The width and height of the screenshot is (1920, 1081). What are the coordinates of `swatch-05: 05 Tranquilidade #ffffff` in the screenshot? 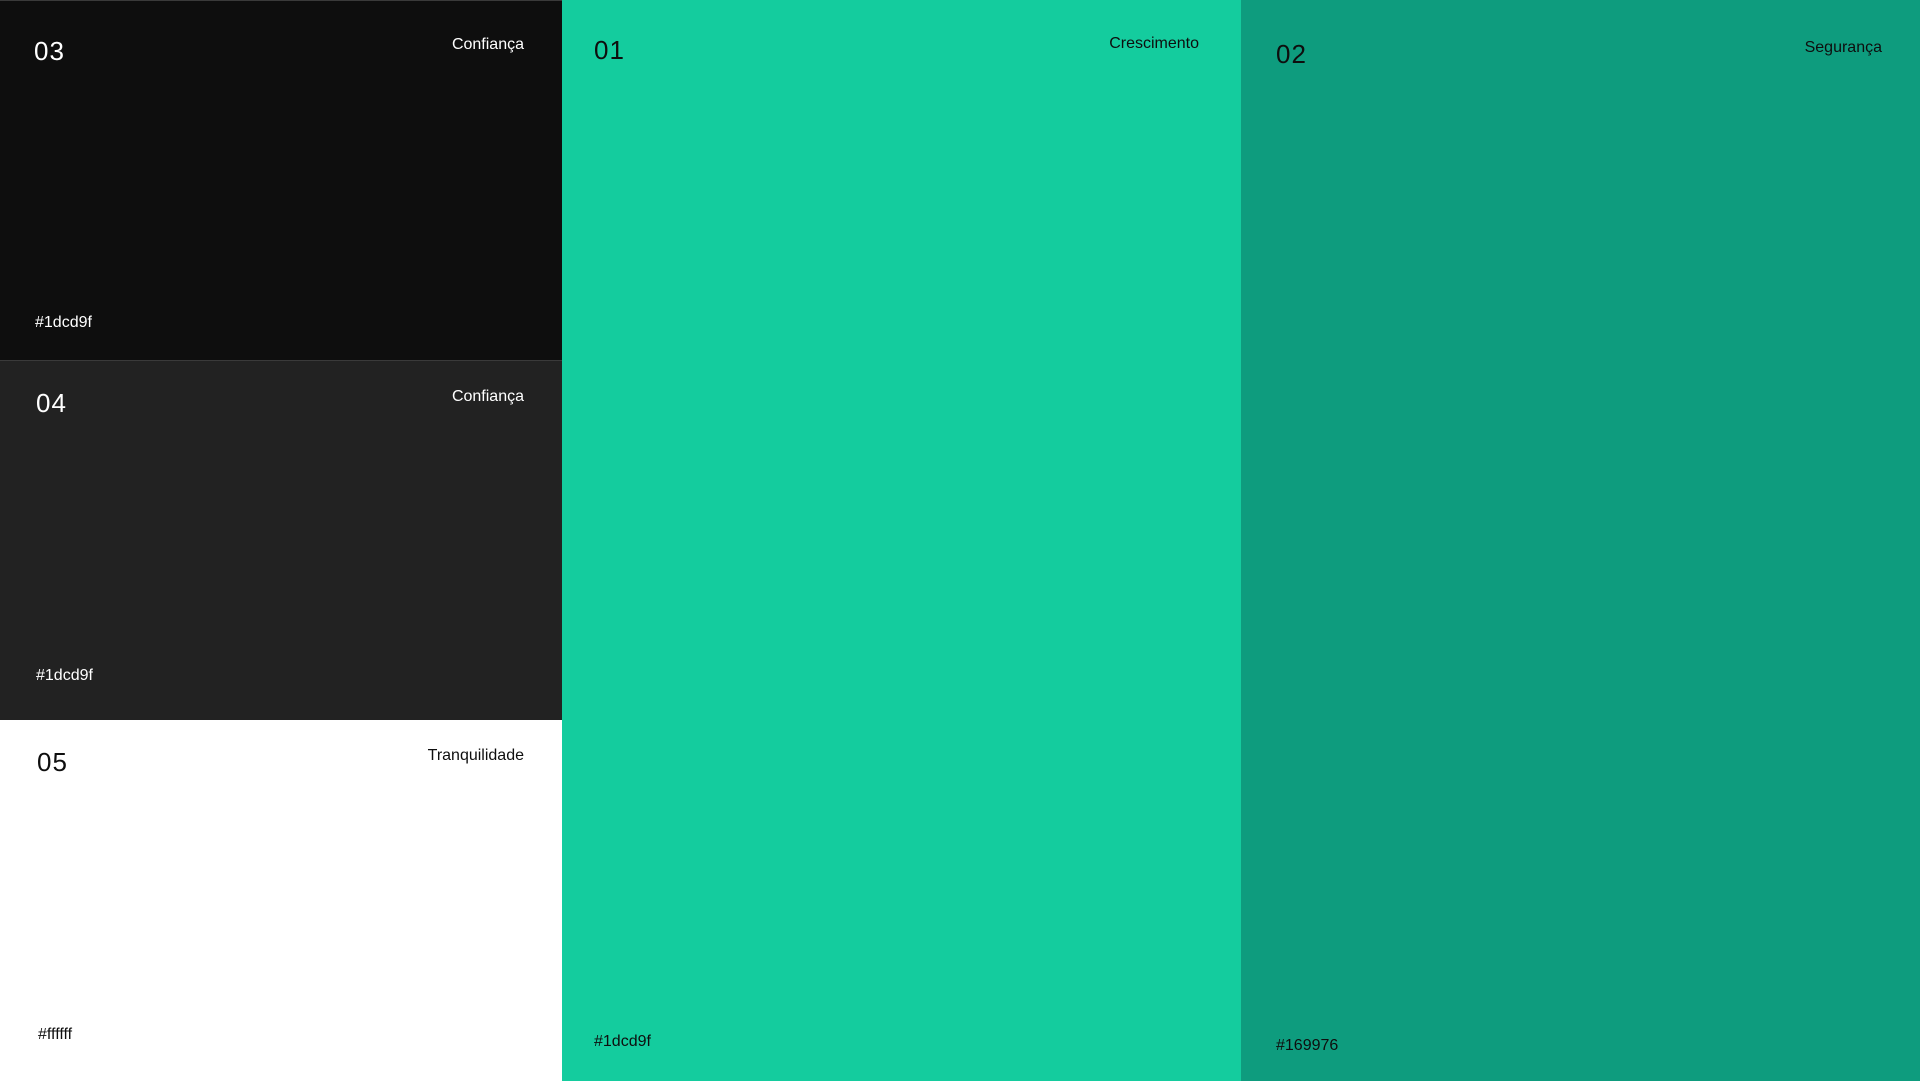 It's located at (281, 900).